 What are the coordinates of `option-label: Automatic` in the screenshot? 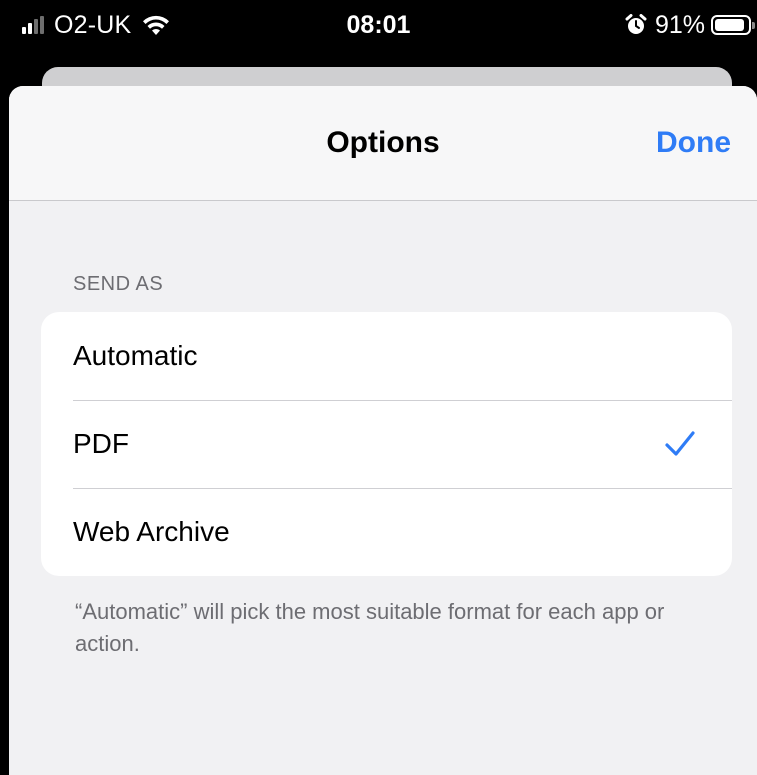 It's located at (135, 355).